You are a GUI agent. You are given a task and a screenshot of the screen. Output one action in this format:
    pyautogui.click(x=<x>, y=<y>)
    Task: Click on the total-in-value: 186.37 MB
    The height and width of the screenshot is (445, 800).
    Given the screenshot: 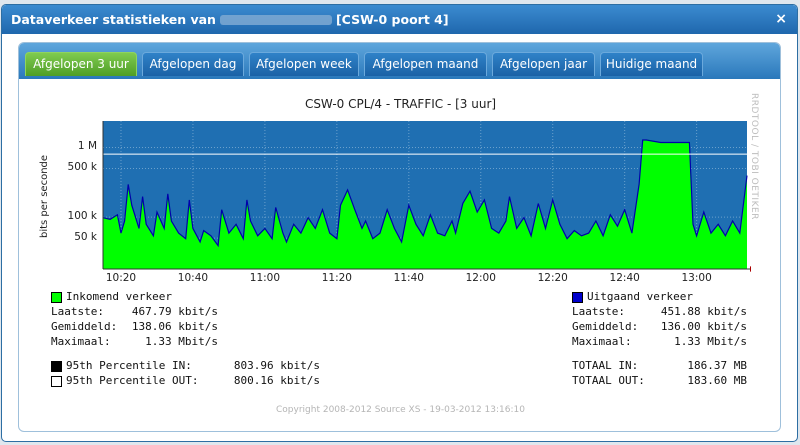 What is the action you would take?
    pyautogui.click(x=717, y=365)
    